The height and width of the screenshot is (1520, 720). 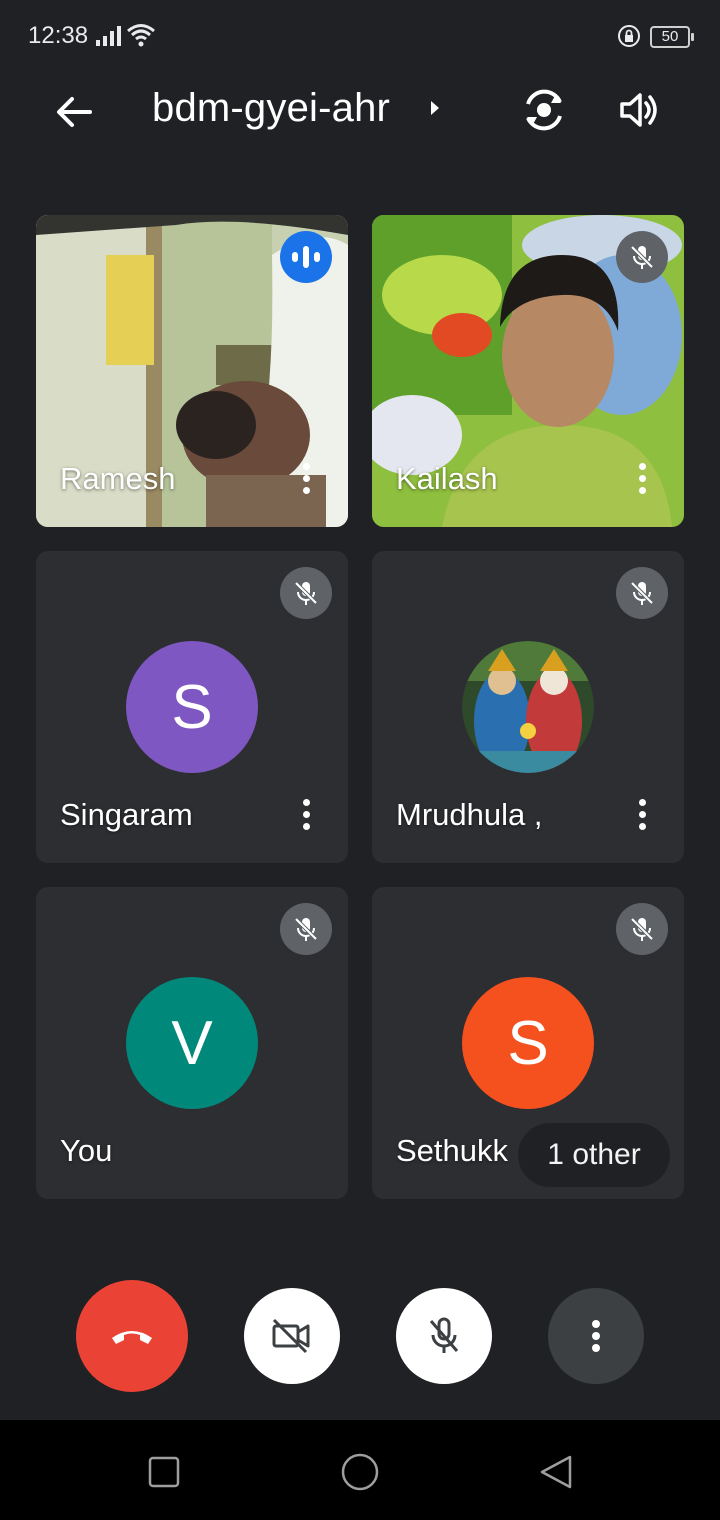 I want to click on participant-name: Singaram, so click(x=126, y=814).